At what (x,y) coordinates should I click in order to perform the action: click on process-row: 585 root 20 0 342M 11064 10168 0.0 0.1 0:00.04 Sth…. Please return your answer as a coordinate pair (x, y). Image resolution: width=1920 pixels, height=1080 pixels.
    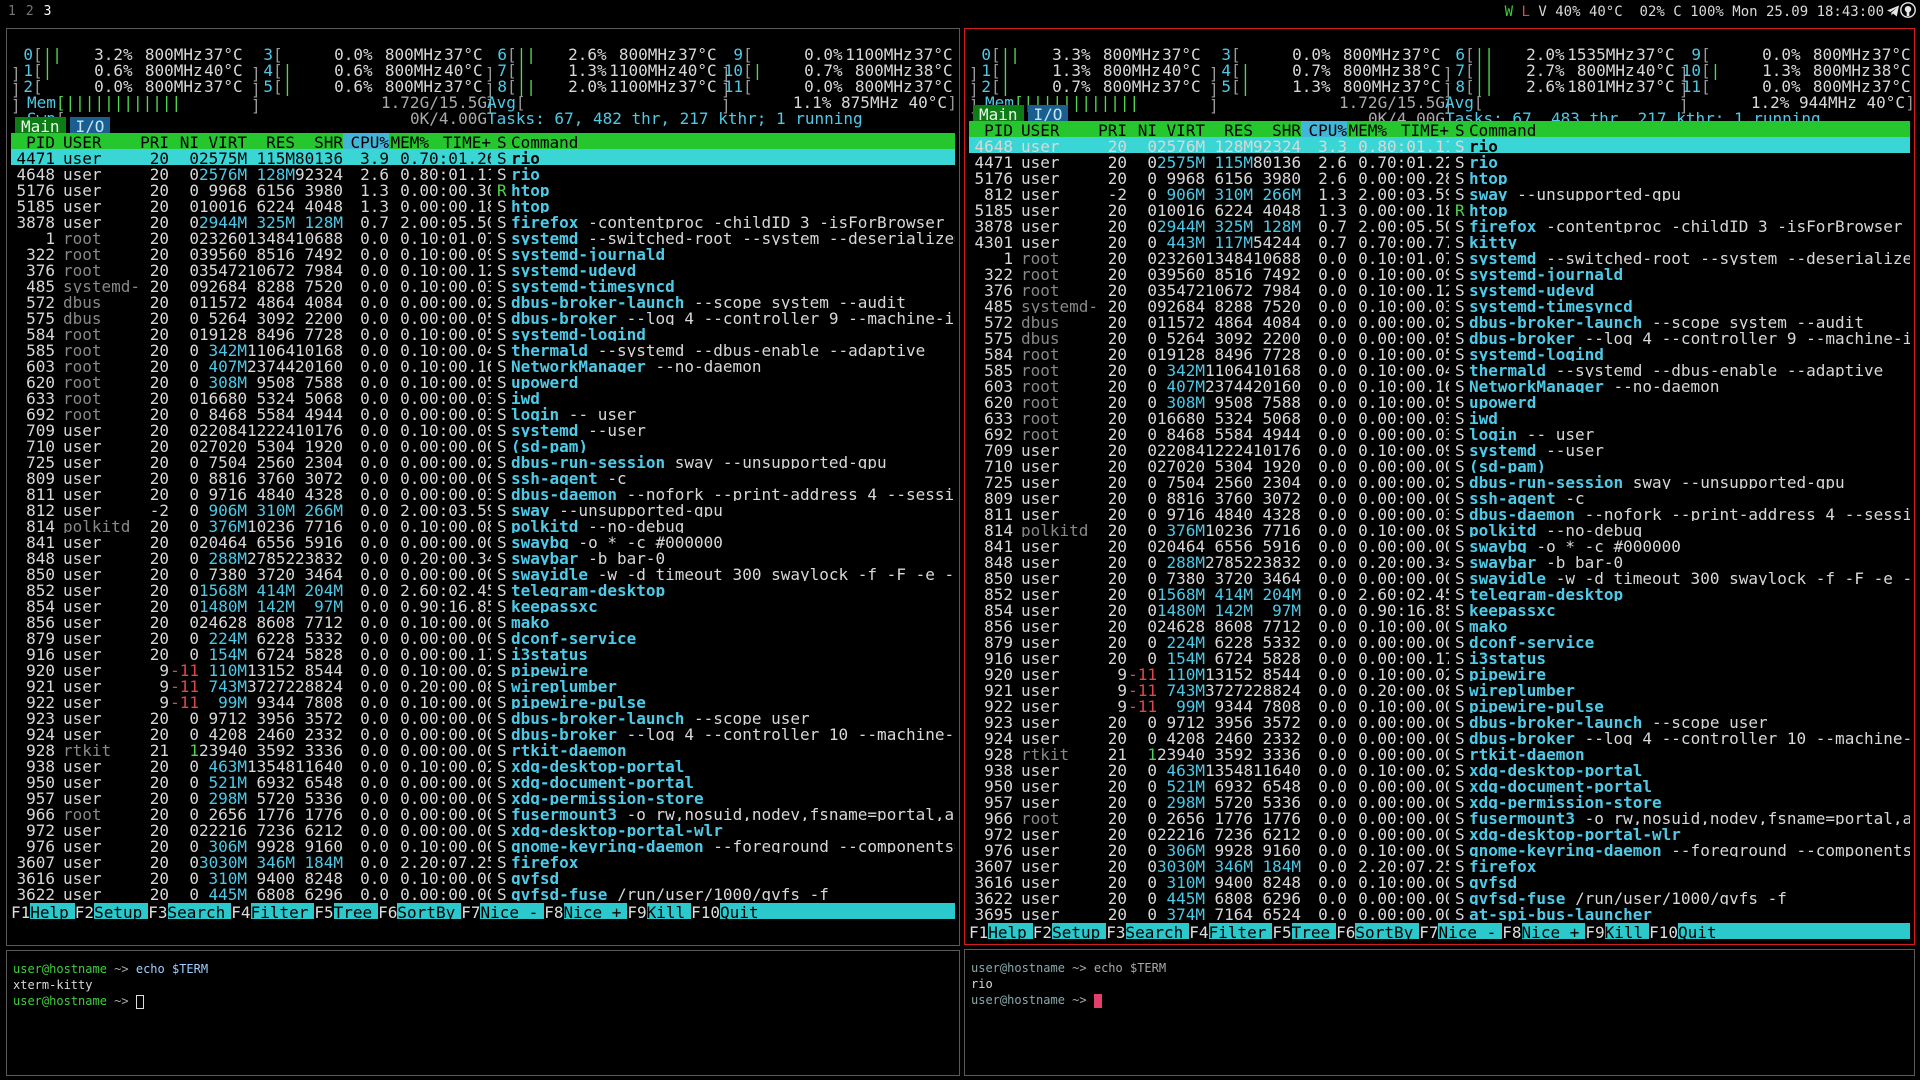
    Looking at the image, I should click on (483, 349).